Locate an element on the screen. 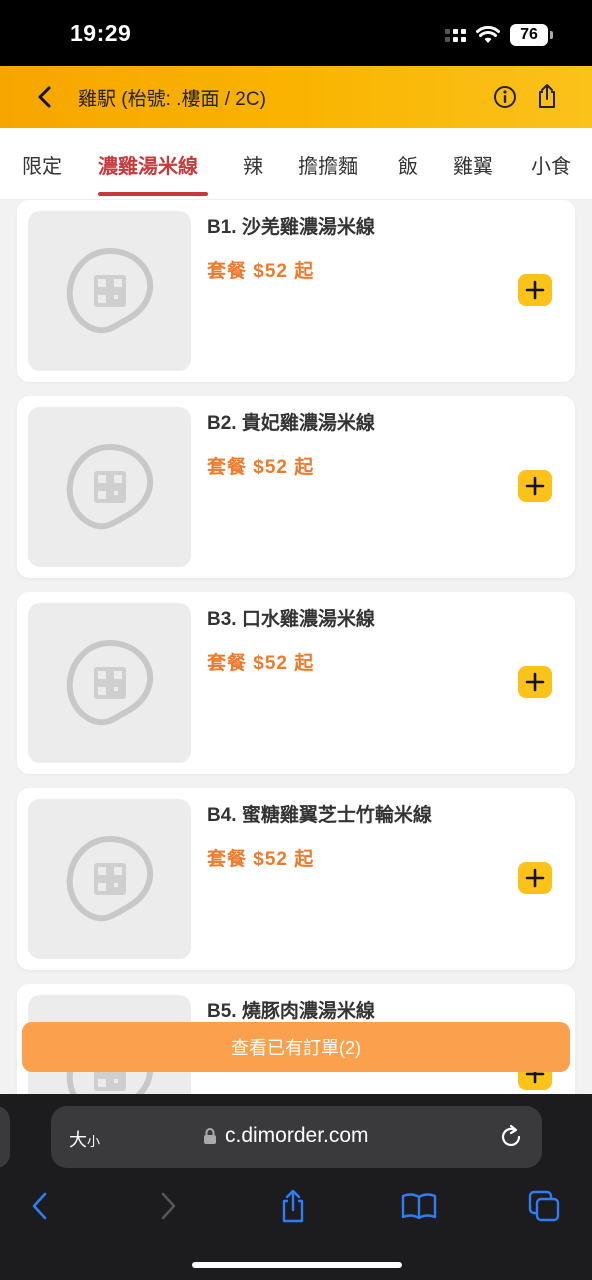 The height and width of the screenshot is (1280, 592). item-name: B3. 口水雞濃湯米線 is located at coordinates (291, 619).